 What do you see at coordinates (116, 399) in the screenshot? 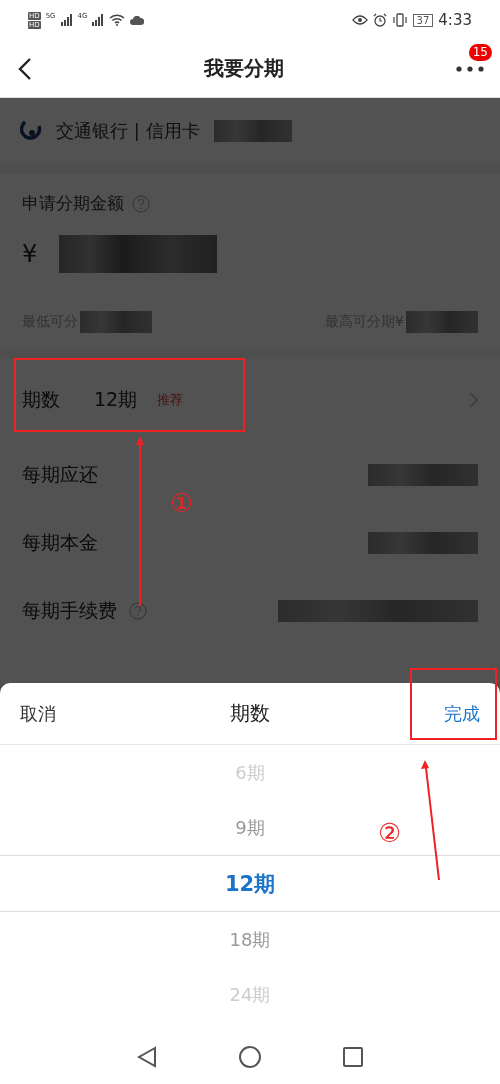
I see `term-value: 12期` at bounding box center [116, 399].